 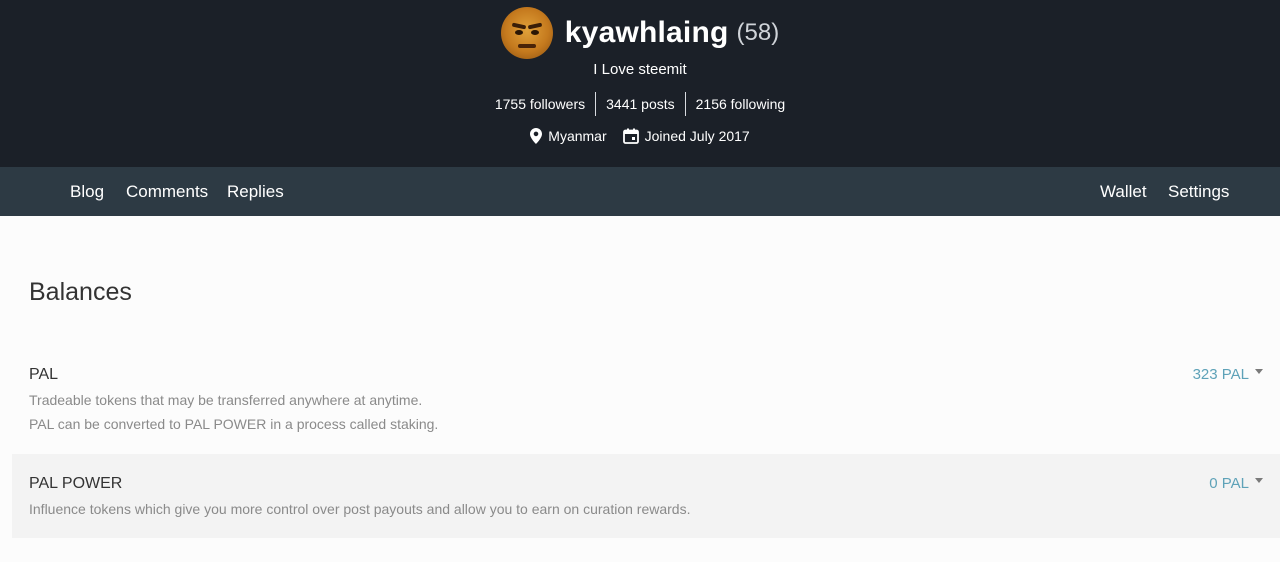 I want to click on reputation-score: (58), so click(x=758, y=32).